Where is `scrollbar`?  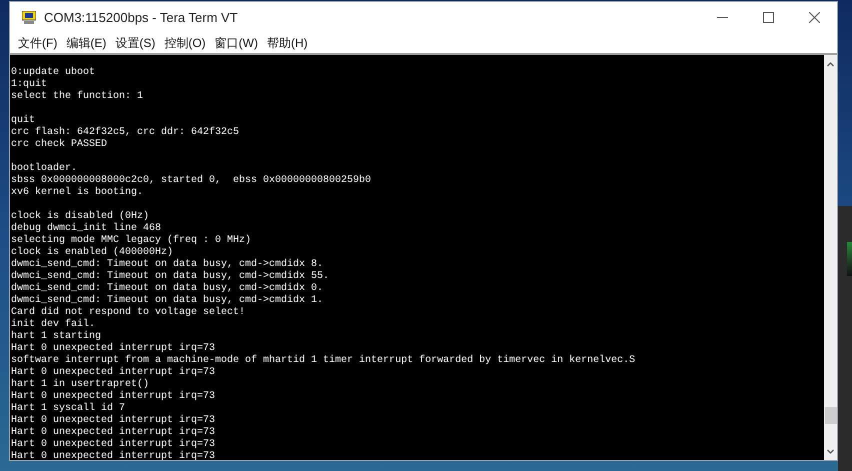
scrollbar is located at coordinates (830, 257).